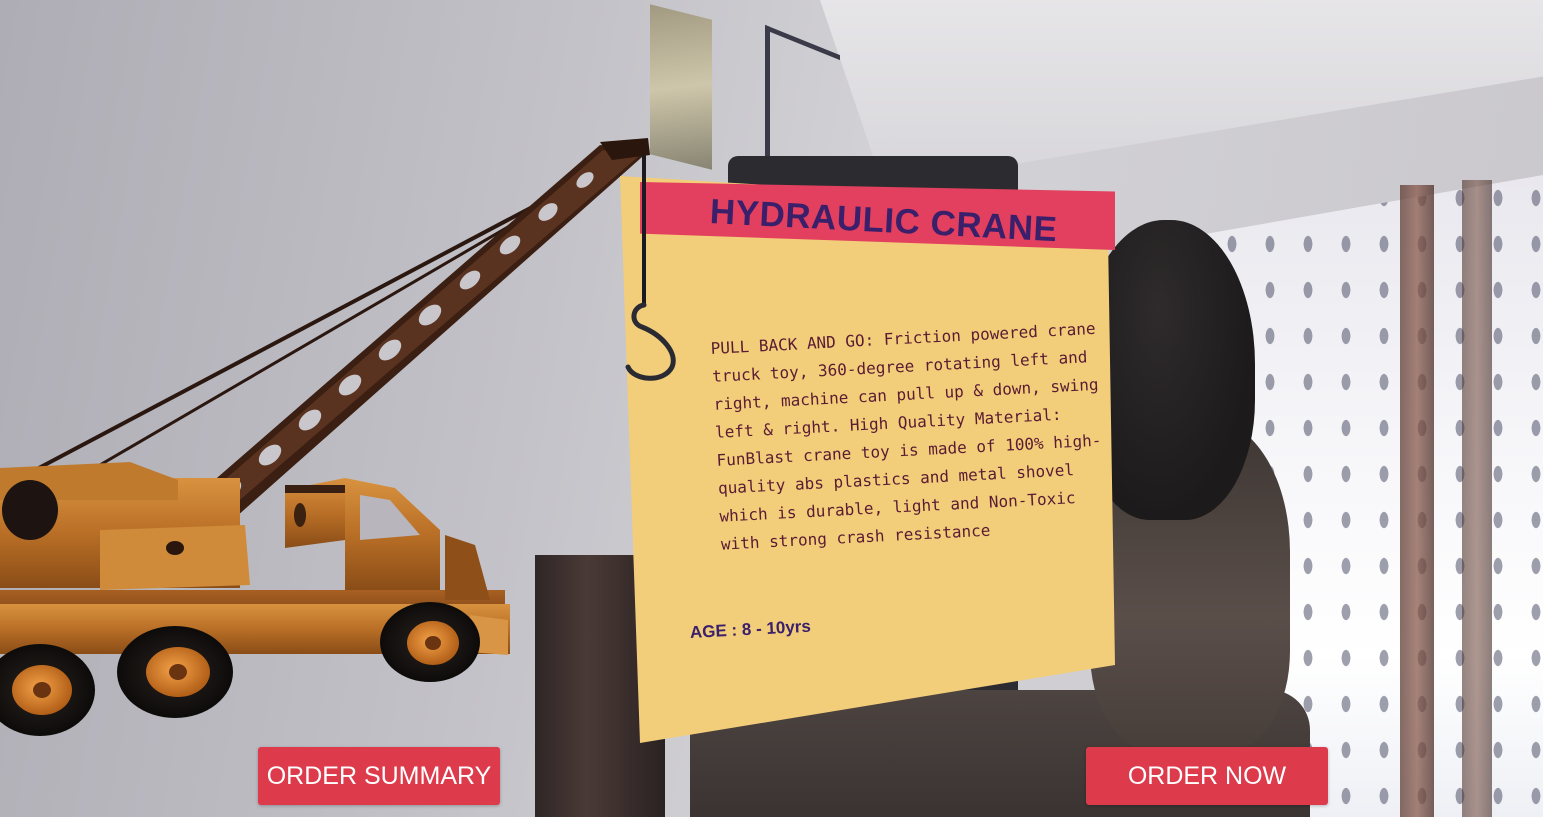  I want to click on age-label: AGE, so click(708, 631).